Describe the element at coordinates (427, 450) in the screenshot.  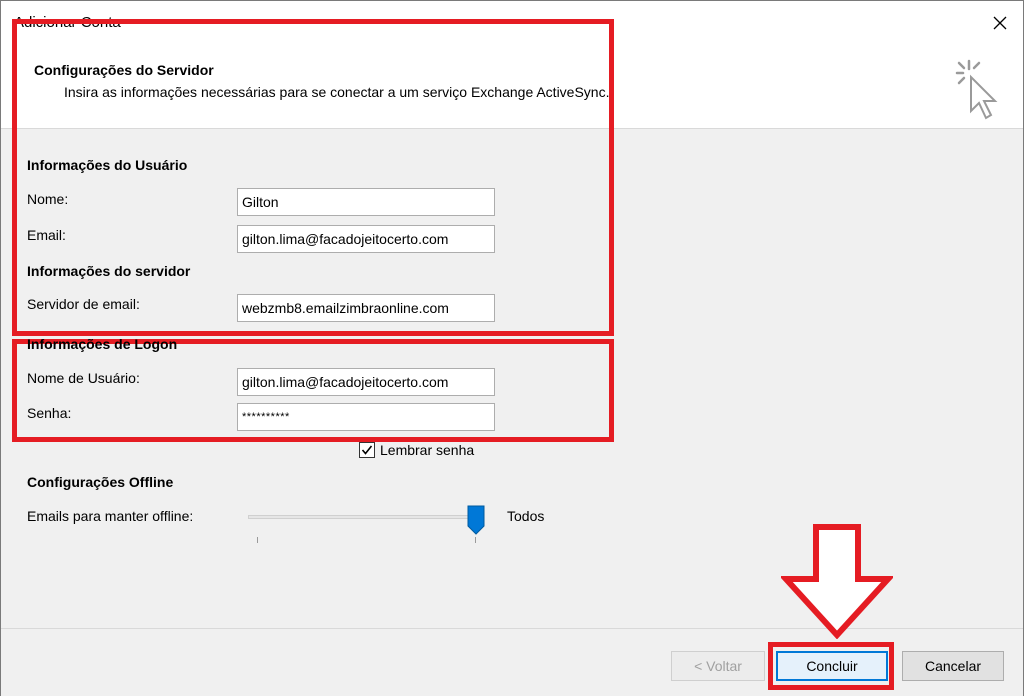
I see `remember-password-label: Lembrar senha` at that location.